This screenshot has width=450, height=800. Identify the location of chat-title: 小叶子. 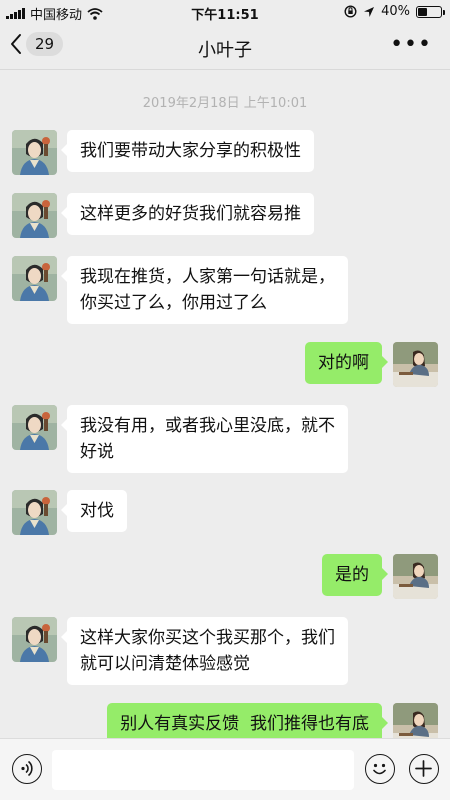
(225, 50).